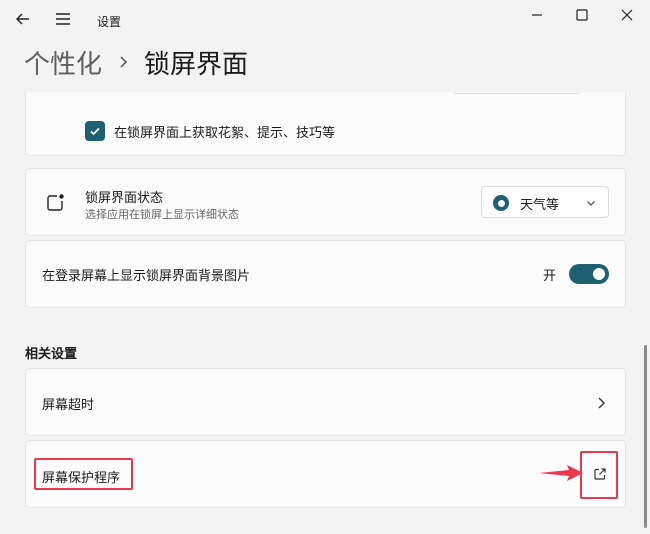  I want to click on checkmark-icon, so click(95, 131).